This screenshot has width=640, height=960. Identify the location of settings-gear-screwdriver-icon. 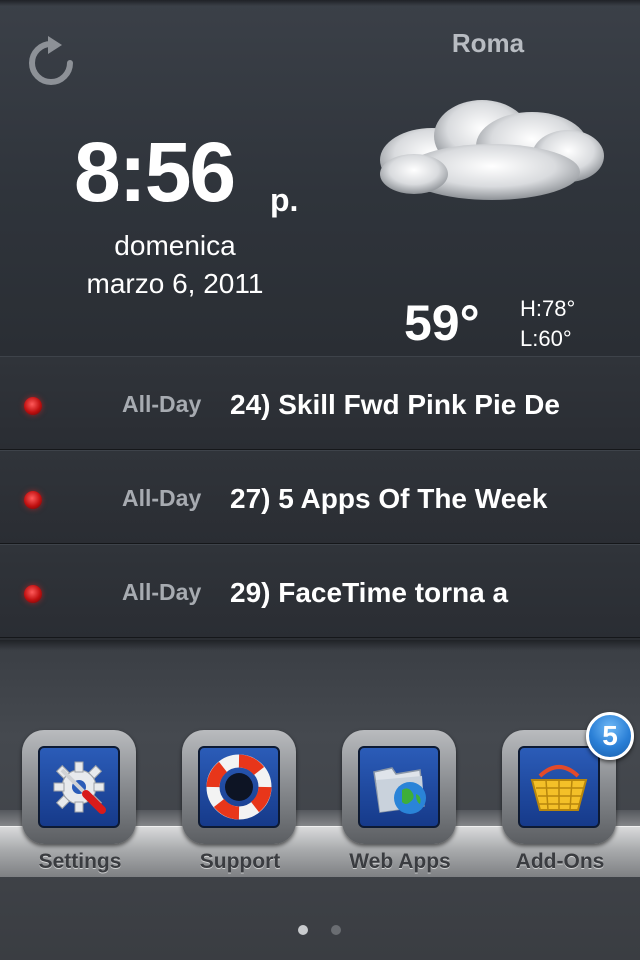
(79, 787).